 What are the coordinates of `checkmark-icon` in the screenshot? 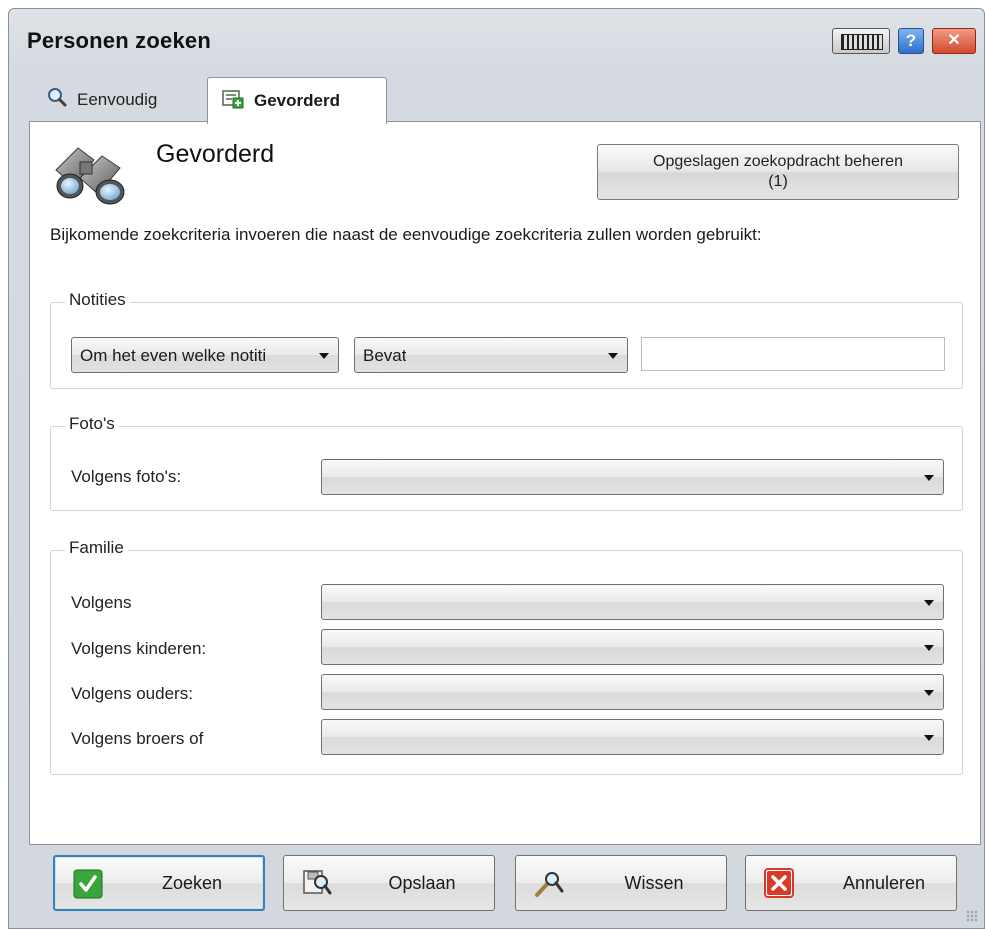 It's located at (88, 884).